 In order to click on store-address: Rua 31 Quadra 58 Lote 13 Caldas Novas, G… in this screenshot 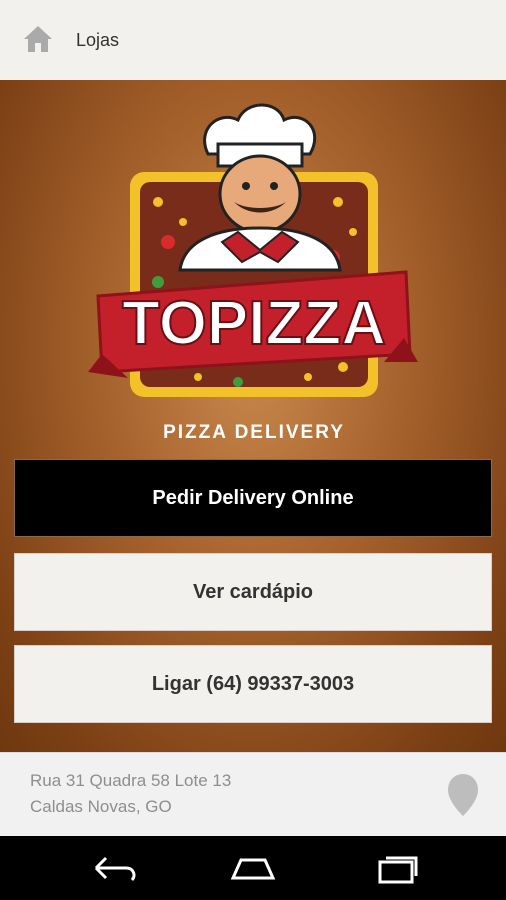, I will do `click(253, 794)`.